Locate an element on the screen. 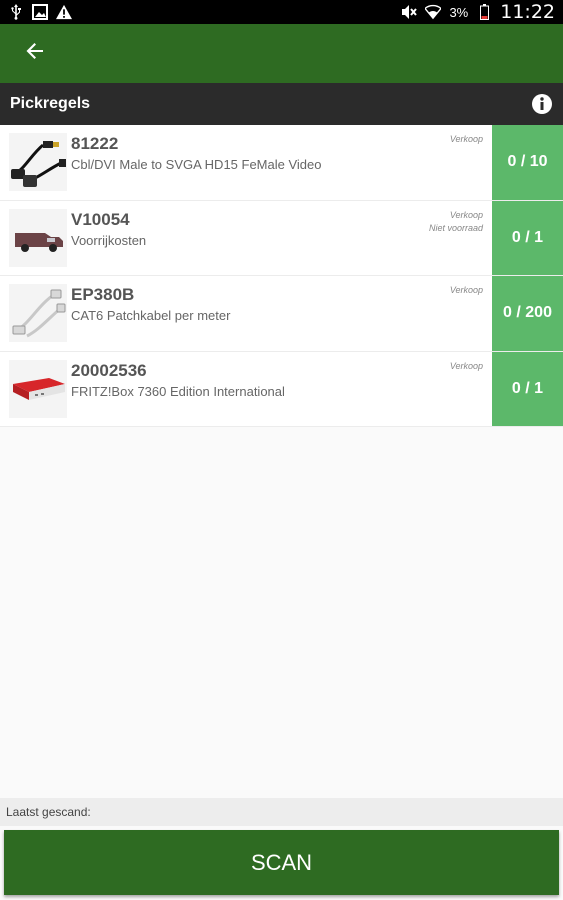 This screenshot has height=900, width=563. item-description: CAT6 Patchkabel per meter is located at coordinates (151, 315).